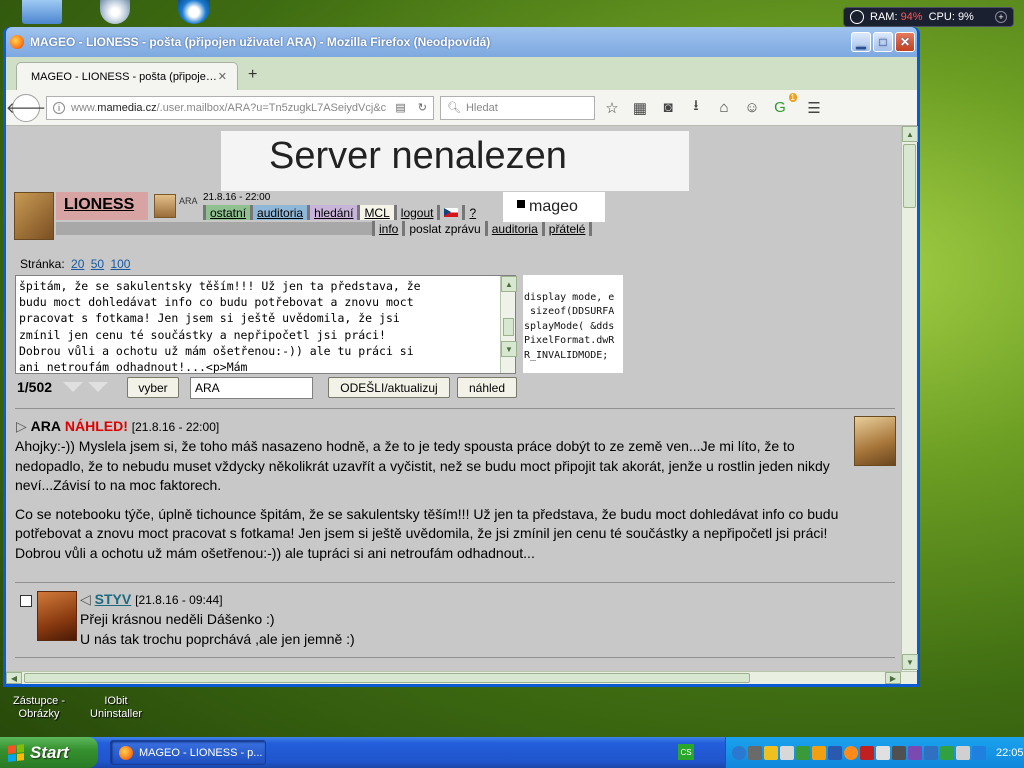  I want to click on czech-flag-icon, so click(451, 212).